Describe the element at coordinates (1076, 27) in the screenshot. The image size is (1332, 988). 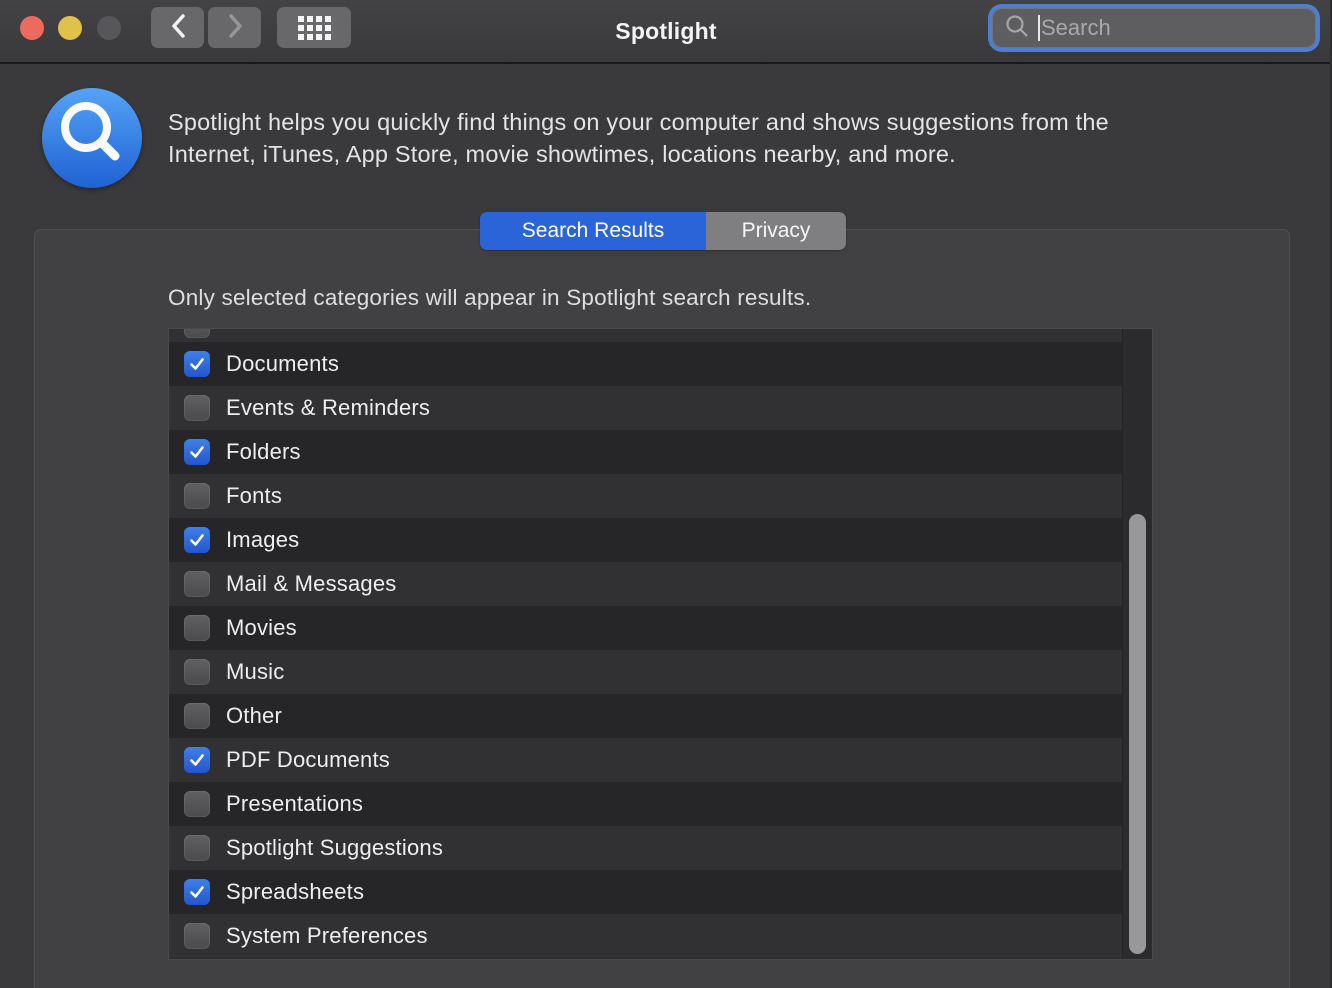
I see `search-placeholder: Search` at that location.